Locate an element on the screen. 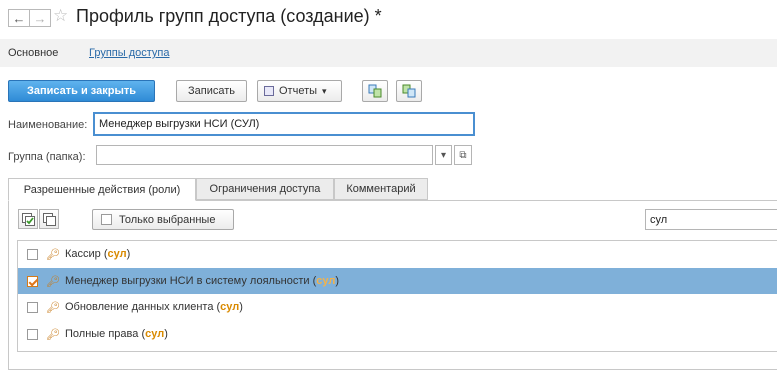  tab-allowed-actions: Разрешенные действия (роли) is located at coordinates (102, 189).